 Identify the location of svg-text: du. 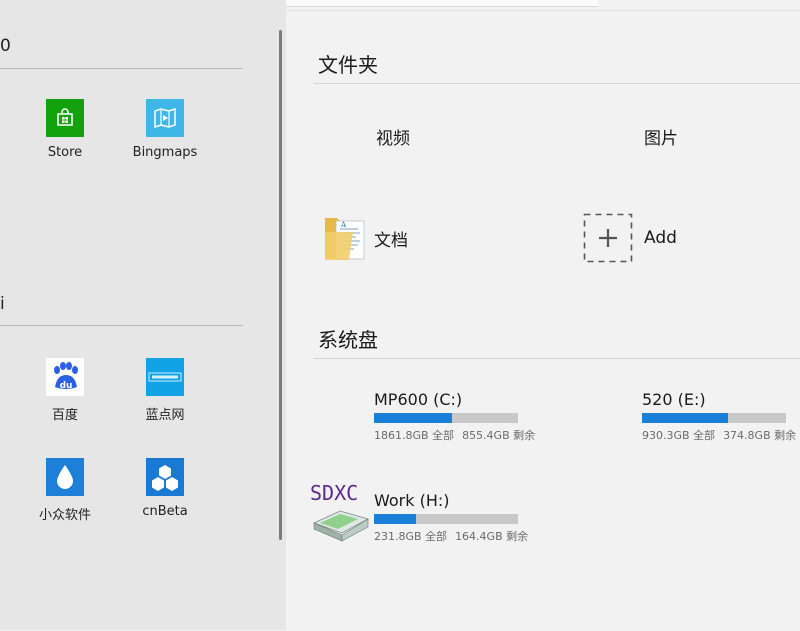
(66, 386).